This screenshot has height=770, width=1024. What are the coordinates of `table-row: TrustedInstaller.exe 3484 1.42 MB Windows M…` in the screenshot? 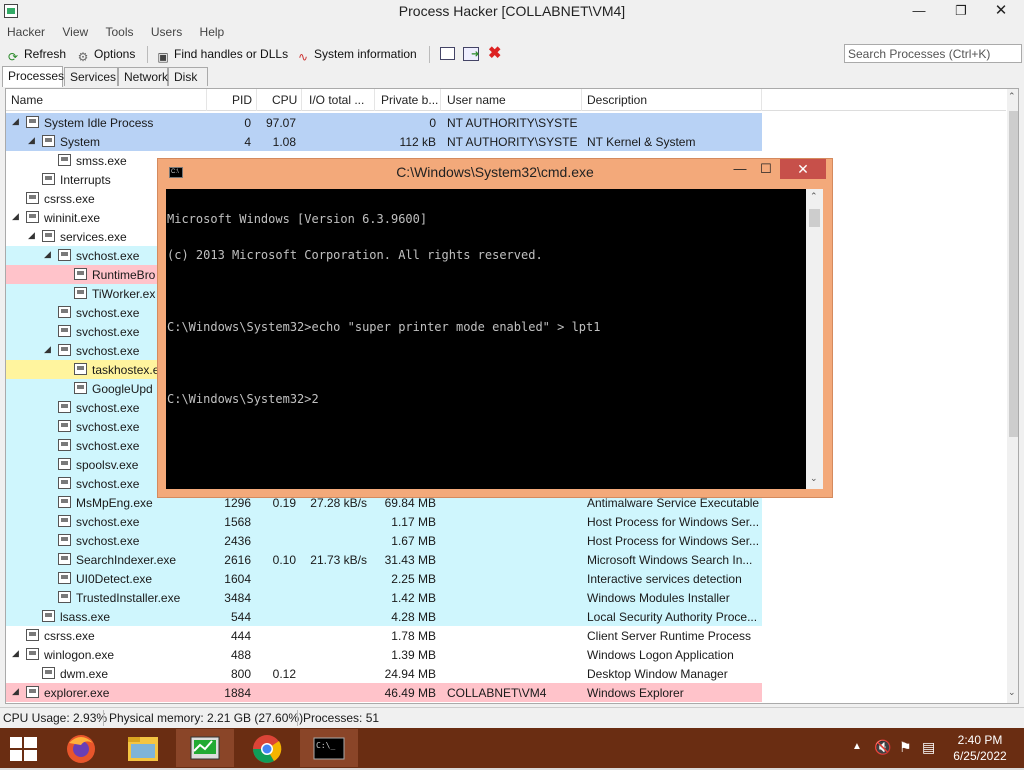 It's located at (384, 597).